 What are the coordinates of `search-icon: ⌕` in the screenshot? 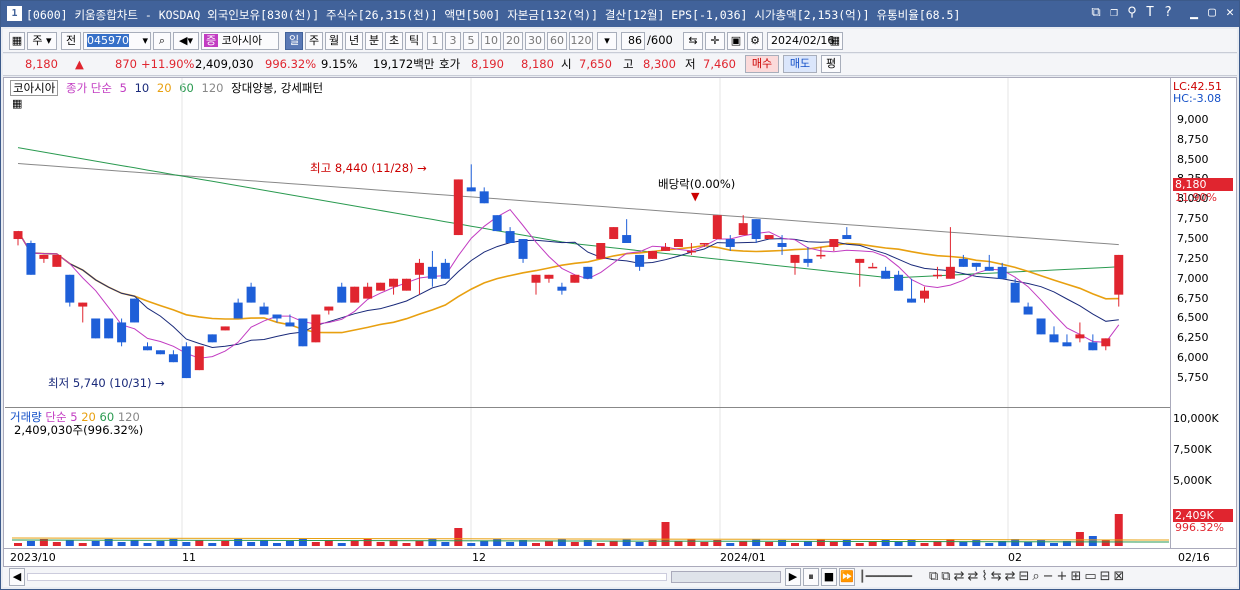 It's located at (162, 41).